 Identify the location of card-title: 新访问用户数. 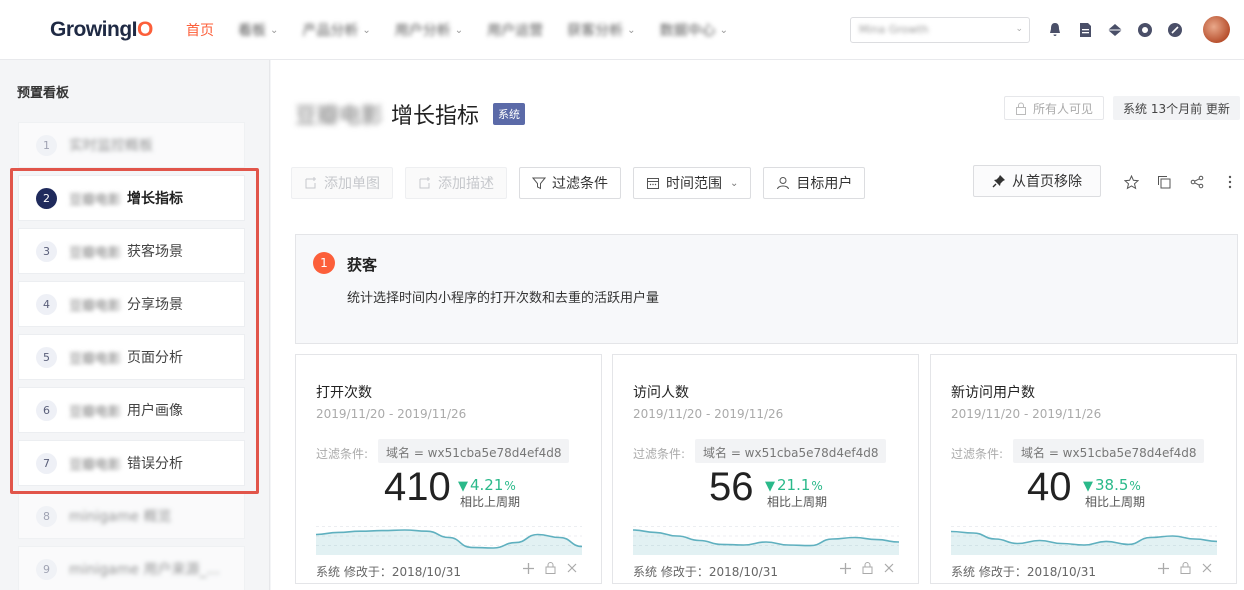
(993, 393).